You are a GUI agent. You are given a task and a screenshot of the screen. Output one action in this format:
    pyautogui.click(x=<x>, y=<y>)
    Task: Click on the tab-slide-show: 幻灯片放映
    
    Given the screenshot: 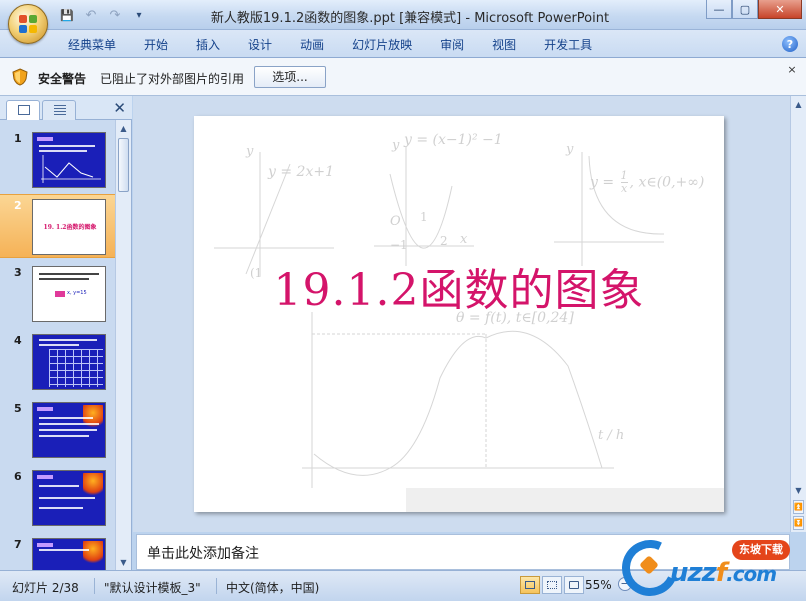 What is the action you would take?
    pyautogui.click(x=382, y=45)
    